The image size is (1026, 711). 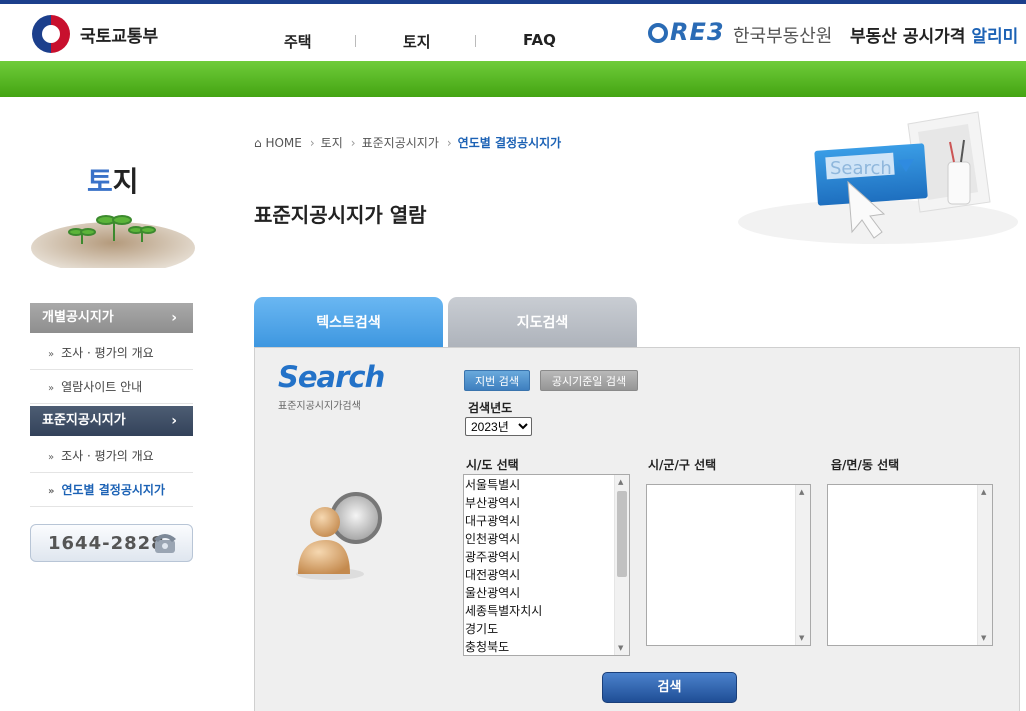 What do you see at coordinates (106, 543) in the screenshot?
I see `call-center-number: 1644-2828` at bounding box center [106, 543].